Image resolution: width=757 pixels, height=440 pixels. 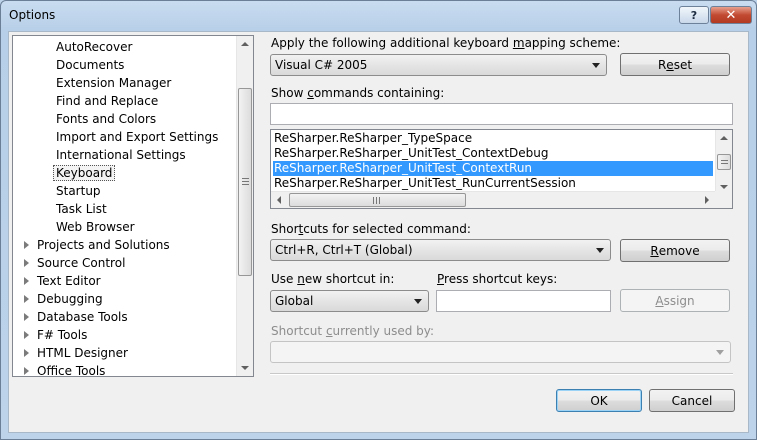 I want to click on tree-vertical-scrollbar, so click(x=244, y=206).